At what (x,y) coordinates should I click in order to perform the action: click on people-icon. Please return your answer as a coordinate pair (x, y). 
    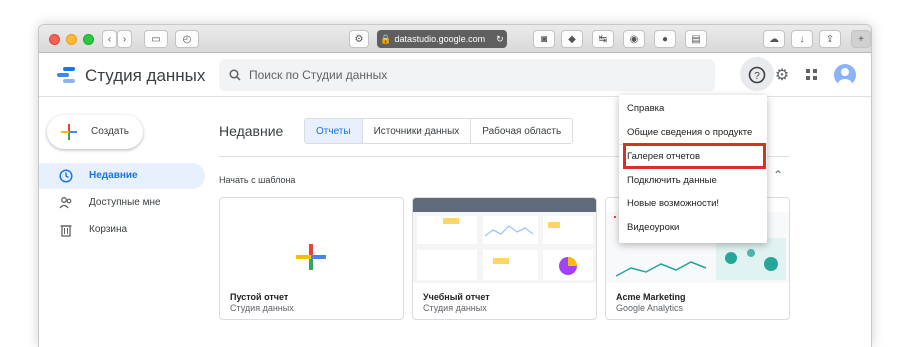
    Looking at the image, I should click on (65, 203).